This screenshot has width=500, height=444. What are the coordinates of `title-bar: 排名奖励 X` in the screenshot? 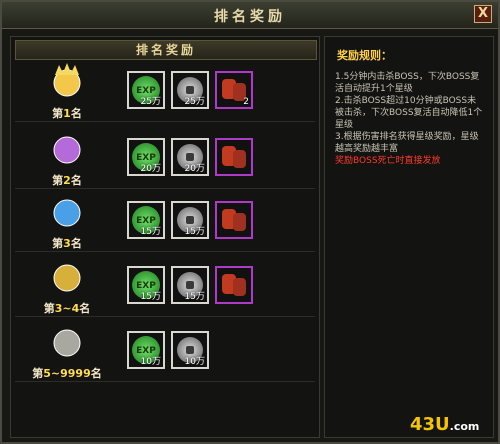 It's located at (250, 15).